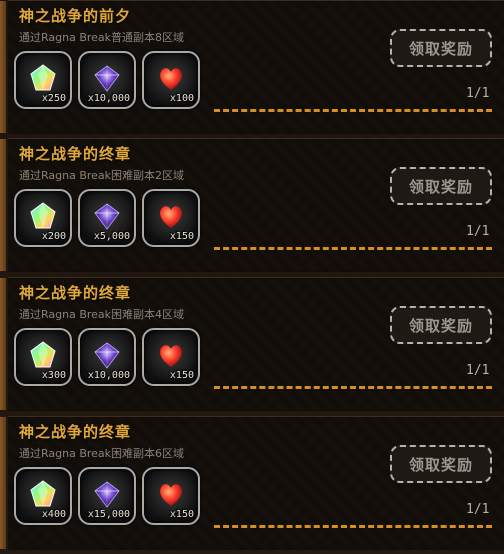 This screenshot has height=554, width=504. I want to click on reward-slot-crystal: x400, so click(43, 496).